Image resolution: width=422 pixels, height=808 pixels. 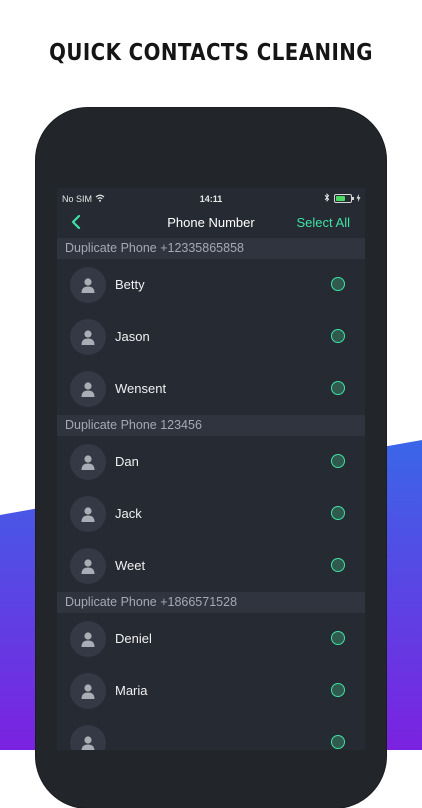 I want to click on status-bar: No SIM 14:11, so click(x=211, y=198).